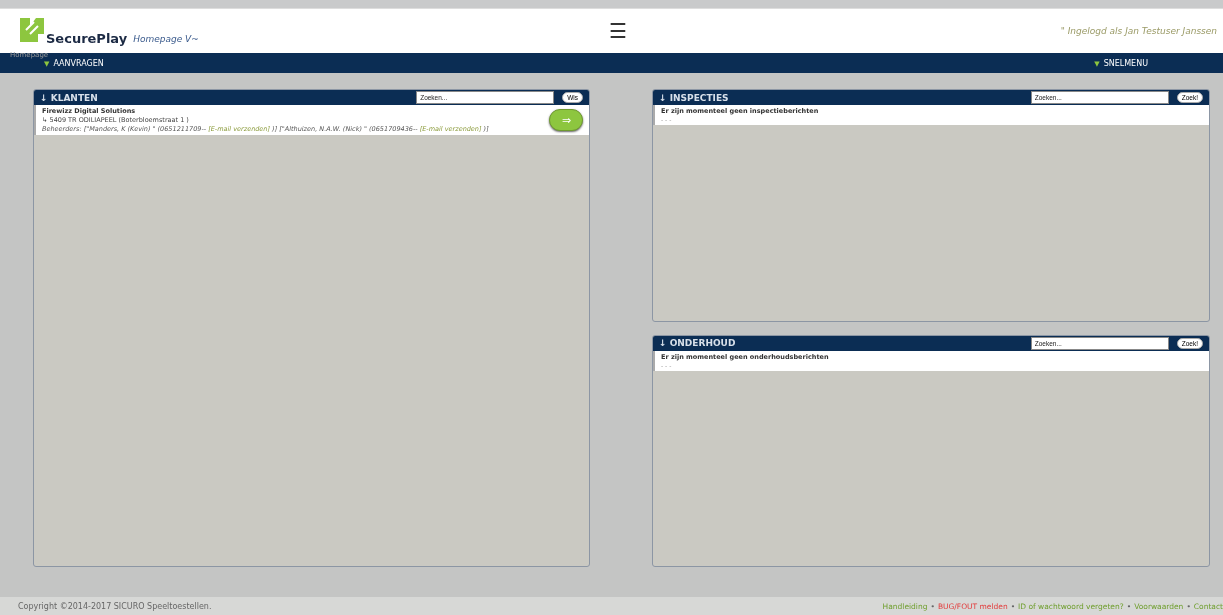  Describe the element at coordinates (166, 39) in the screenshot. I see `page-title: Homepage V~` at that location.